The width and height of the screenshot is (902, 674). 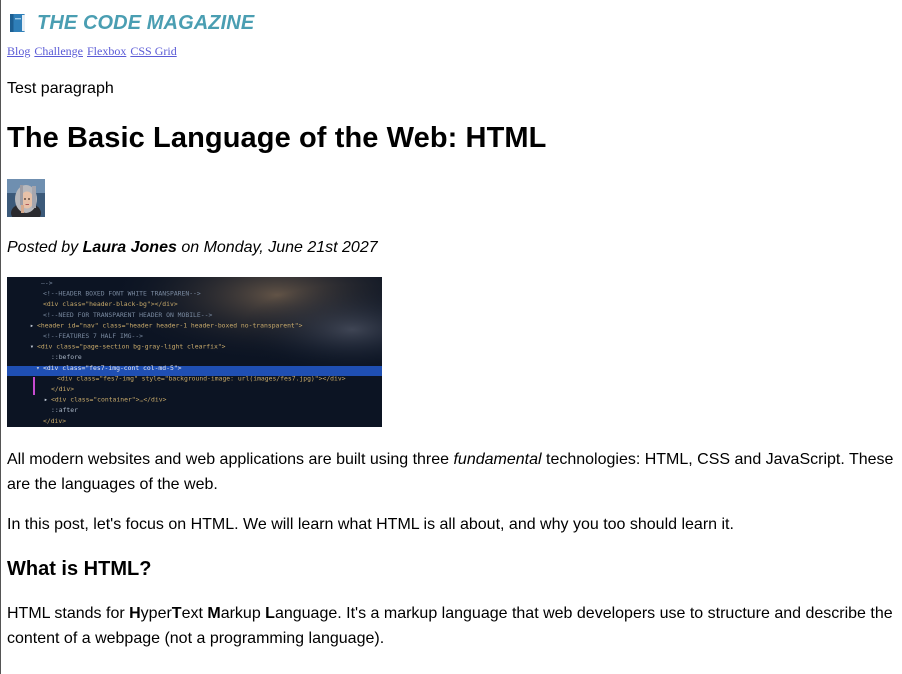 What do you see at coordinates (109, 400) in the screenshot?
I see `code-line: <div class="container">…</div>` at bounding box center [109, 400].